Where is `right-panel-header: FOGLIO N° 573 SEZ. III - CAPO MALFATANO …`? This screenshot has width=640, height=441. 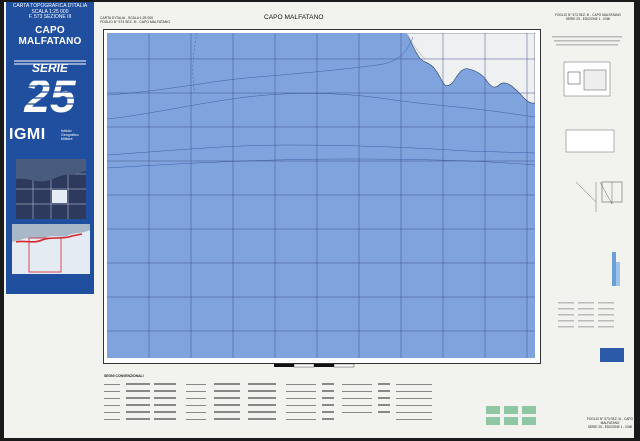 right-panel-header: FOGLIO N° 573 SEZ. III - CAPO MALFATANO … is located at coordinates (588, 17).